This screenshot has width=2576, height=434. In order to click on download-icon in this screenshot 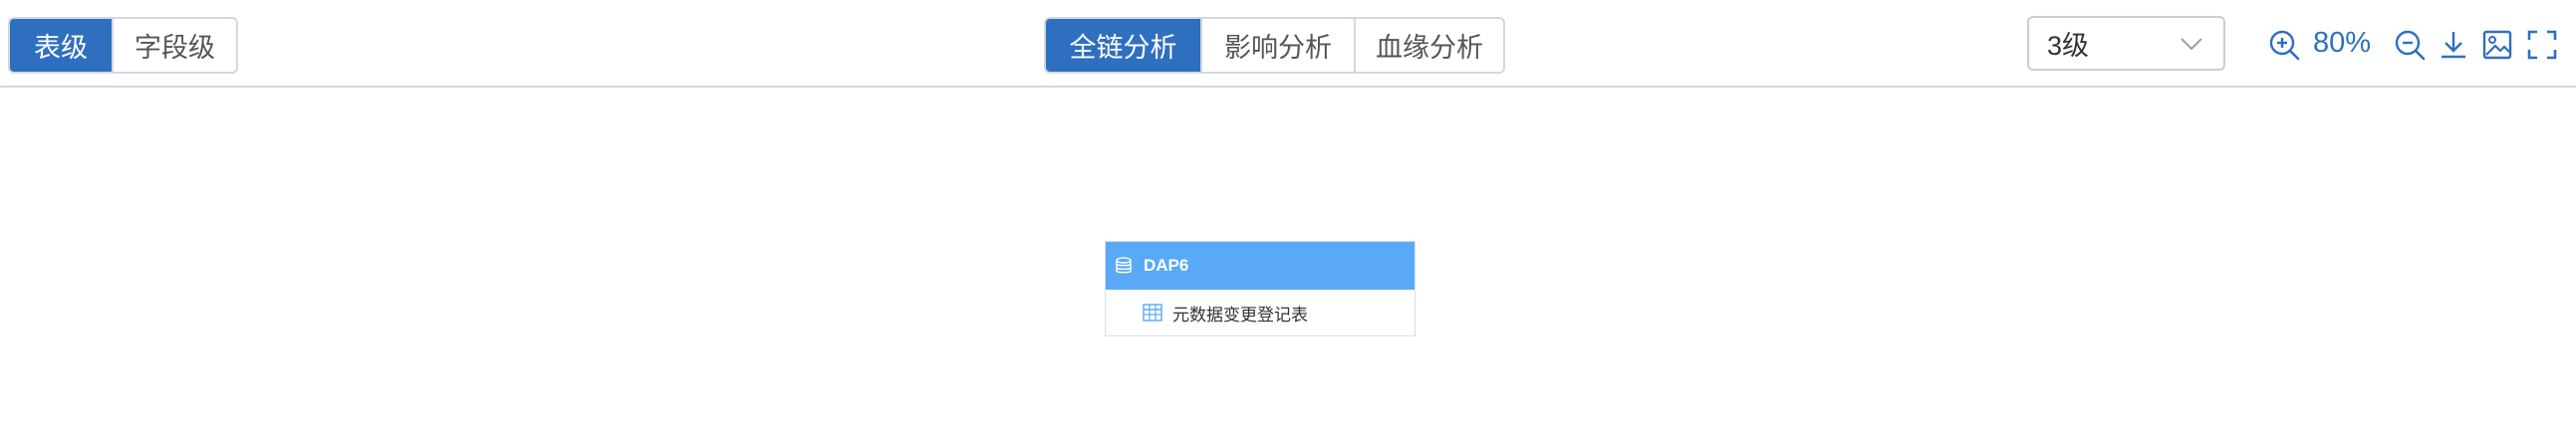, I will do `click(2453, 45)`.